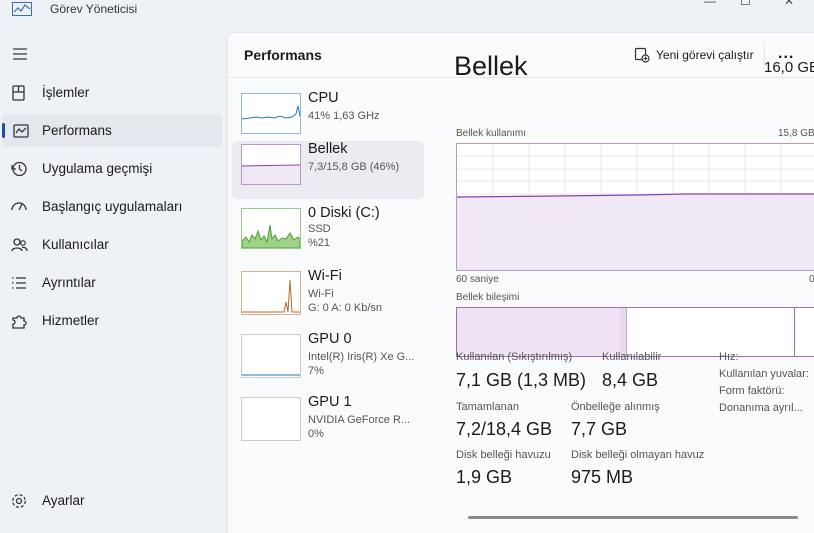 Image resolution: width=814 pixels, height=533 pixels. Describe the element at coordinates (491, 66) in the screenshot. I see `detail-title: Bellek` at that location.